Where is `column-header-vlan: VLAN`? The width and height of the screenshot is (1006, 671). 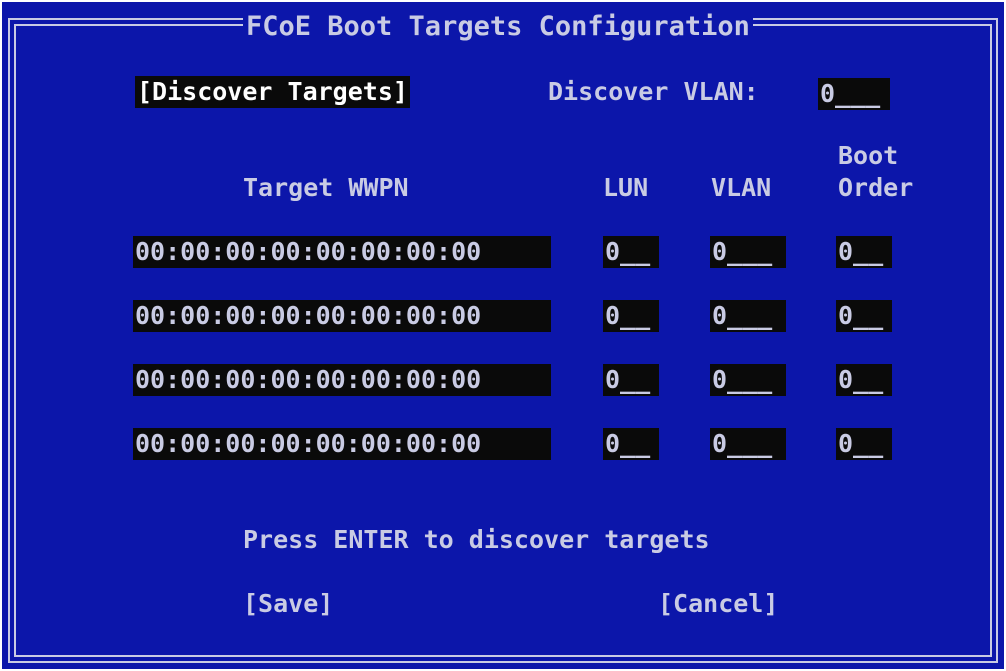 column-header-vlan: VLAN is located at coordinates (741, 187).